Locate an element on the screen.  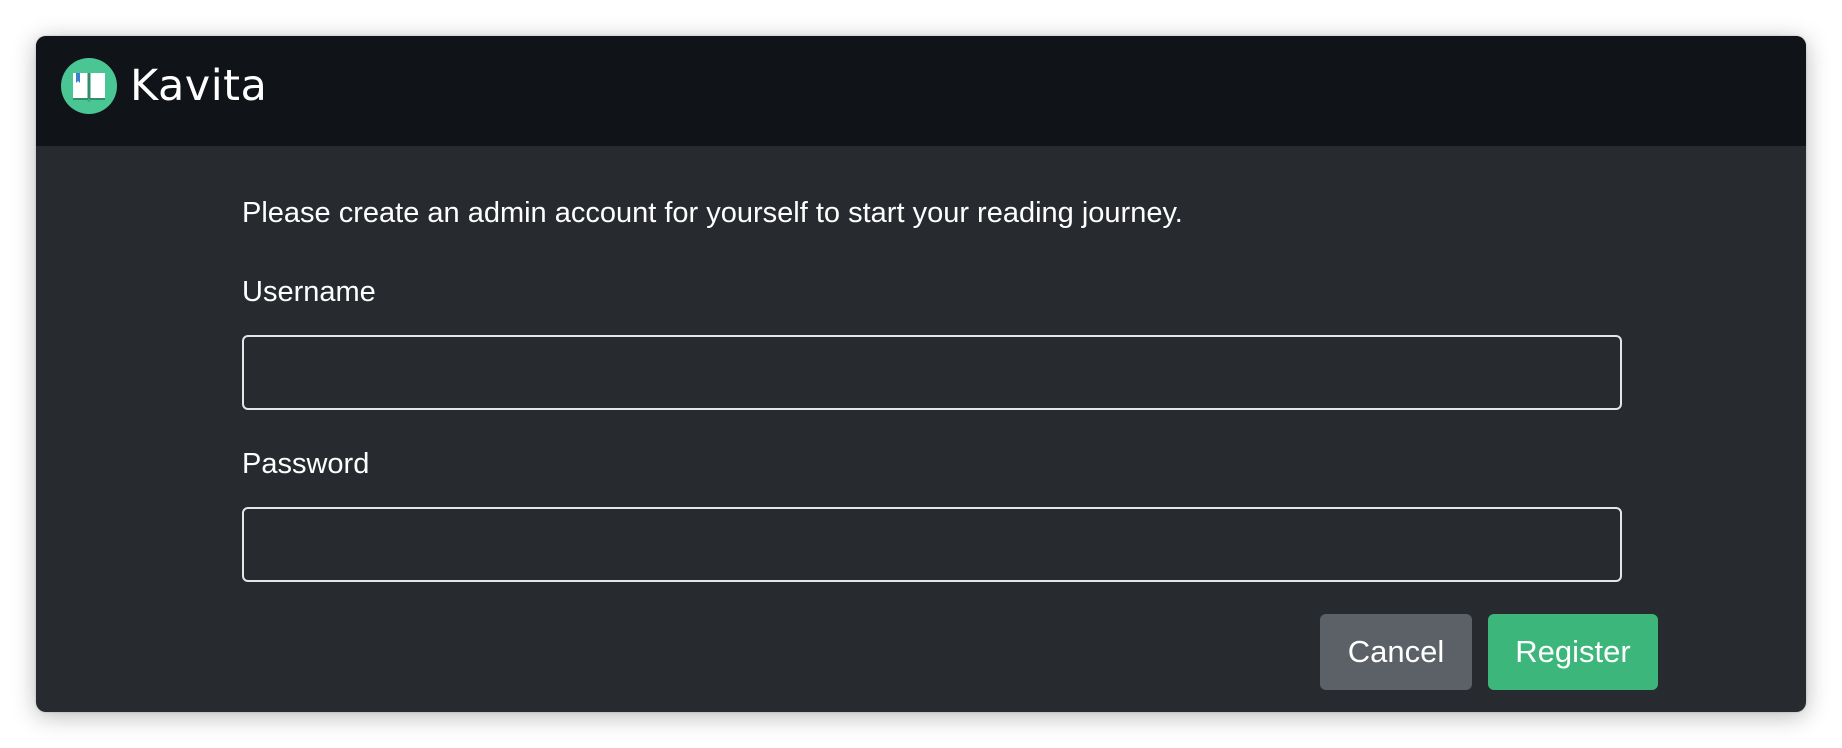
brand-link: Kavita is located at coordinates (164, 86).